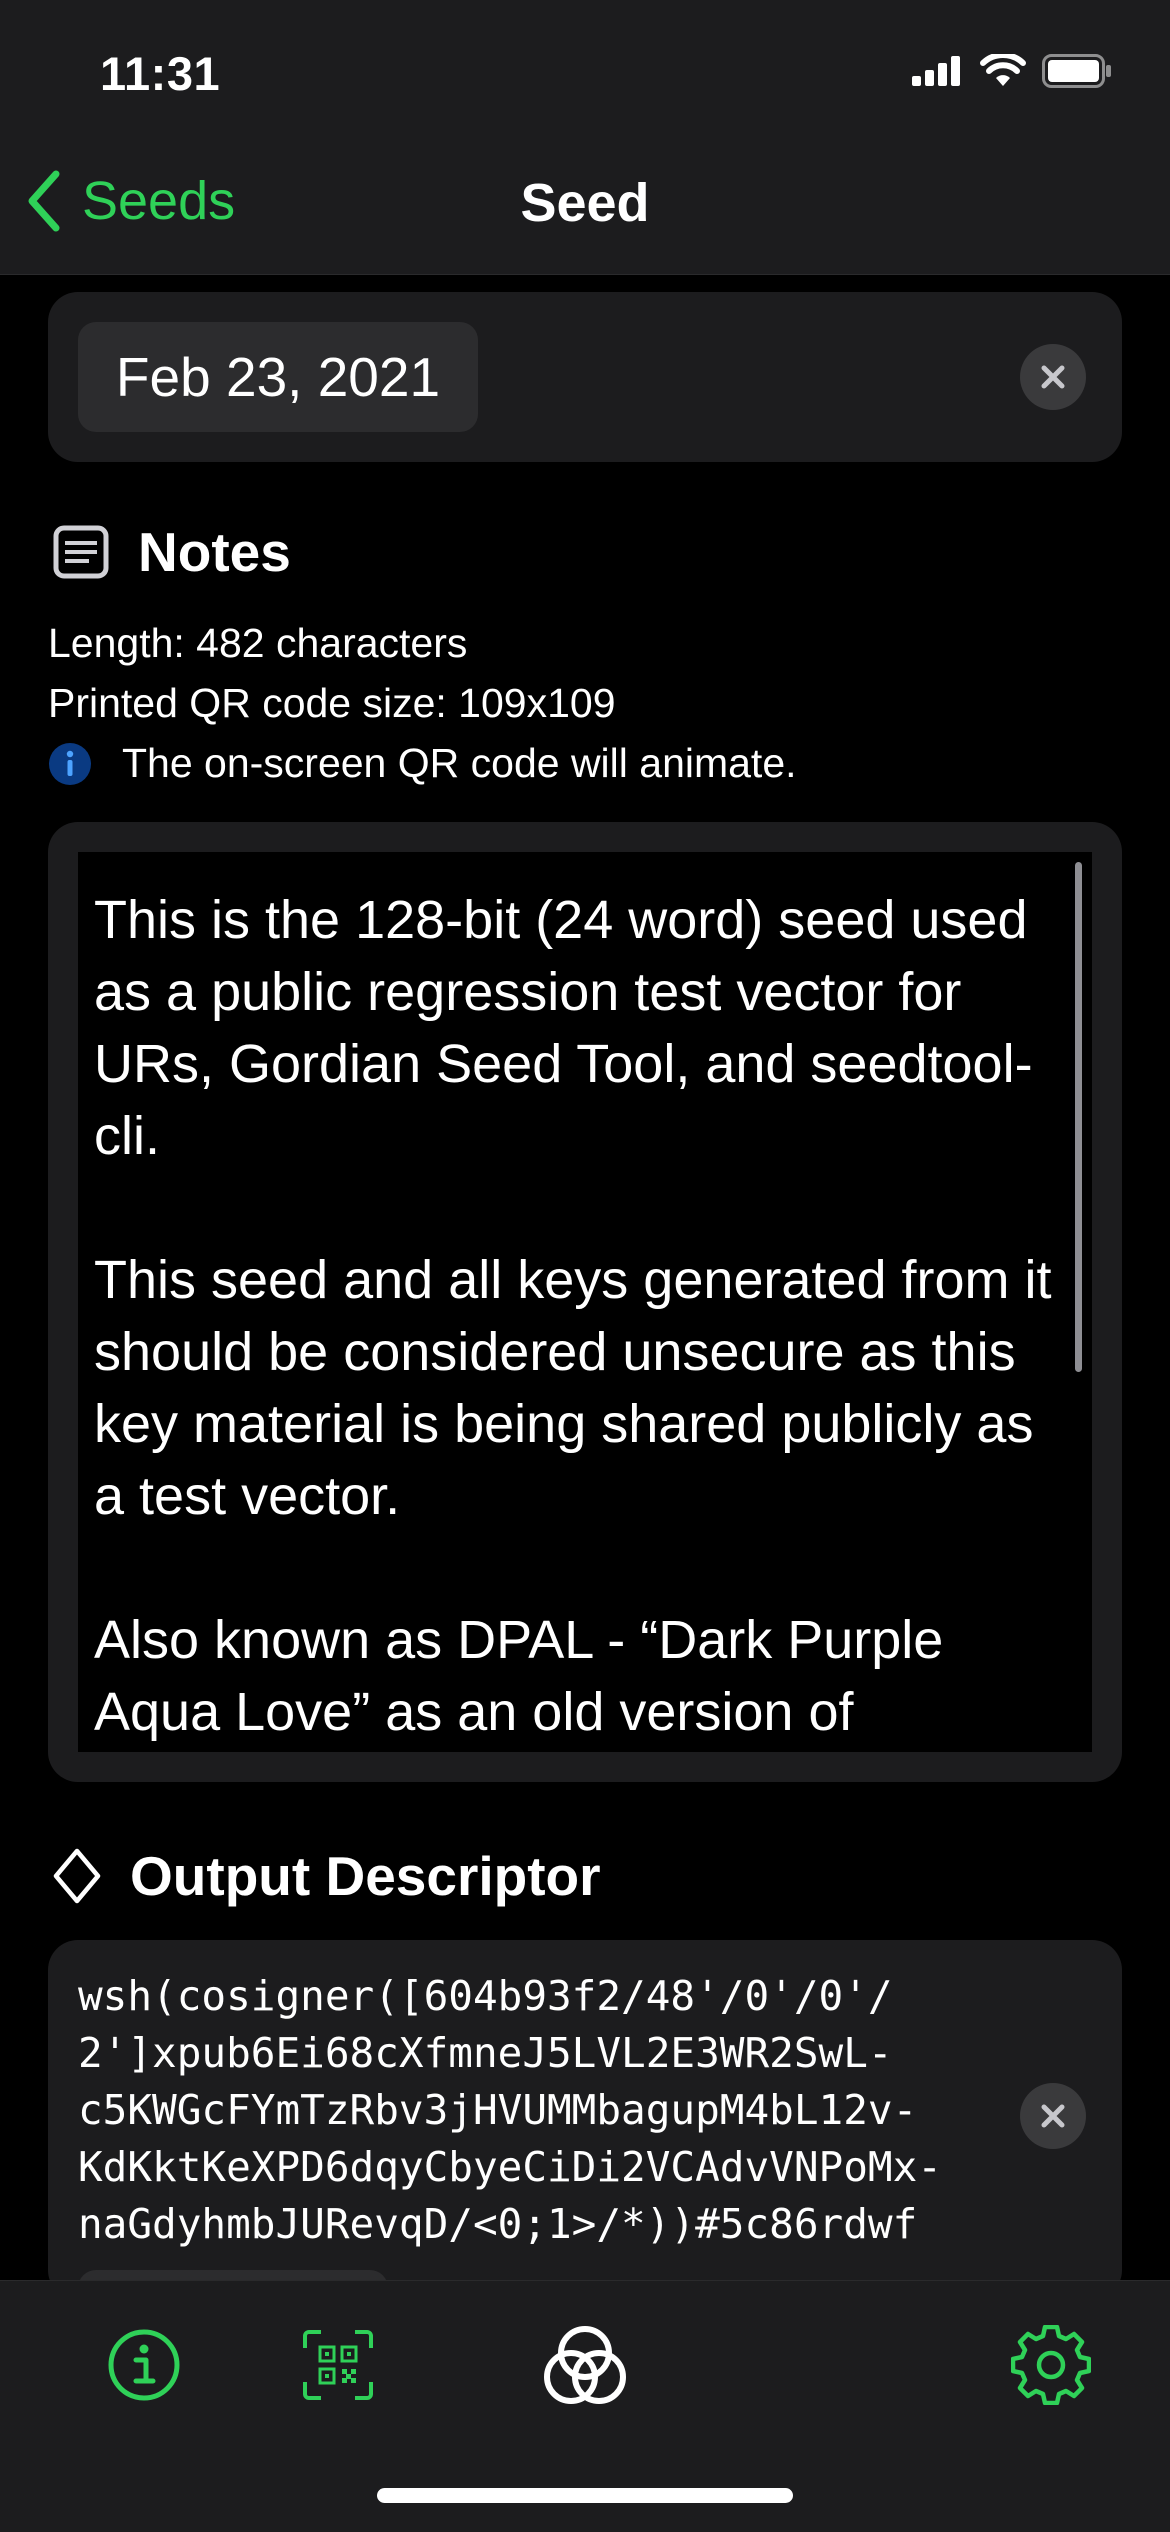  I want to click on home-indicator, so click(585, 2495).